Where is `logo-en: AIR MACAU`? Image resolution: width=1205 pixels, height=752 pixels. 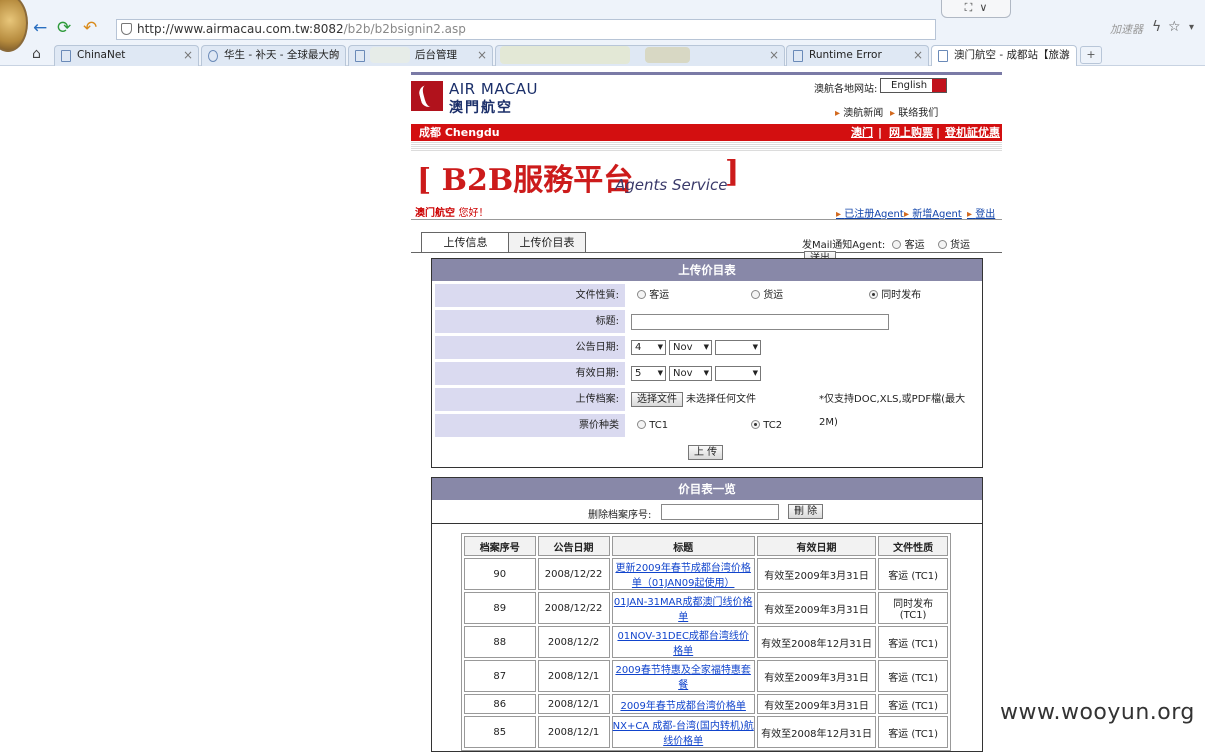 logo-en: AIR MACAU is located at coordinates (494, 89).